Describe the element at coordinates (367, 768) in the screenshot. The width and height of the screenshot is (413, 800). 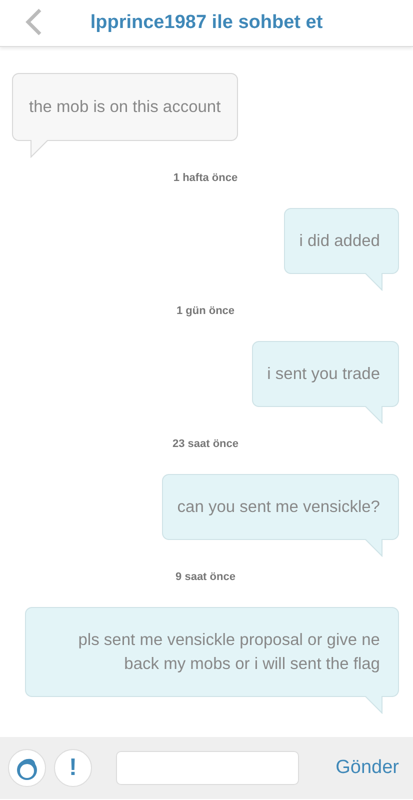
I see `send-button: Gönder` at that location.